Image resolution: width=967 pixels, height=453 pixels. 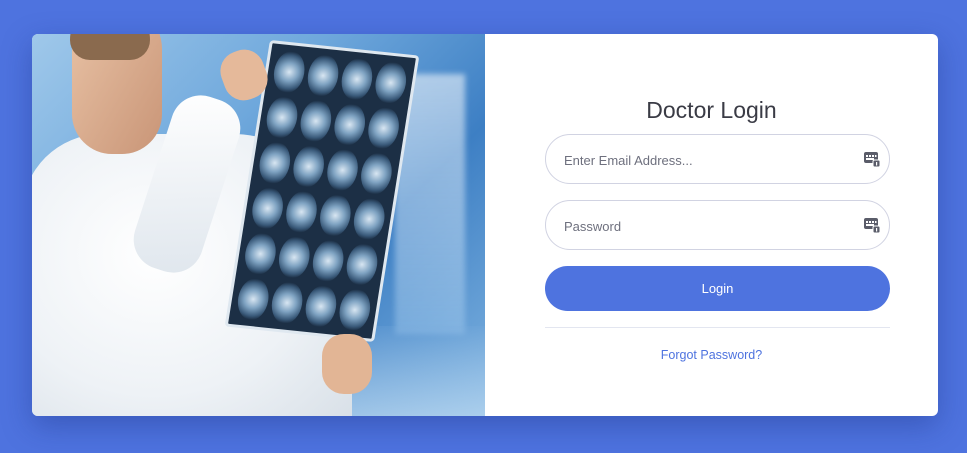 I want to click on divider, so click(x=717, y=327).